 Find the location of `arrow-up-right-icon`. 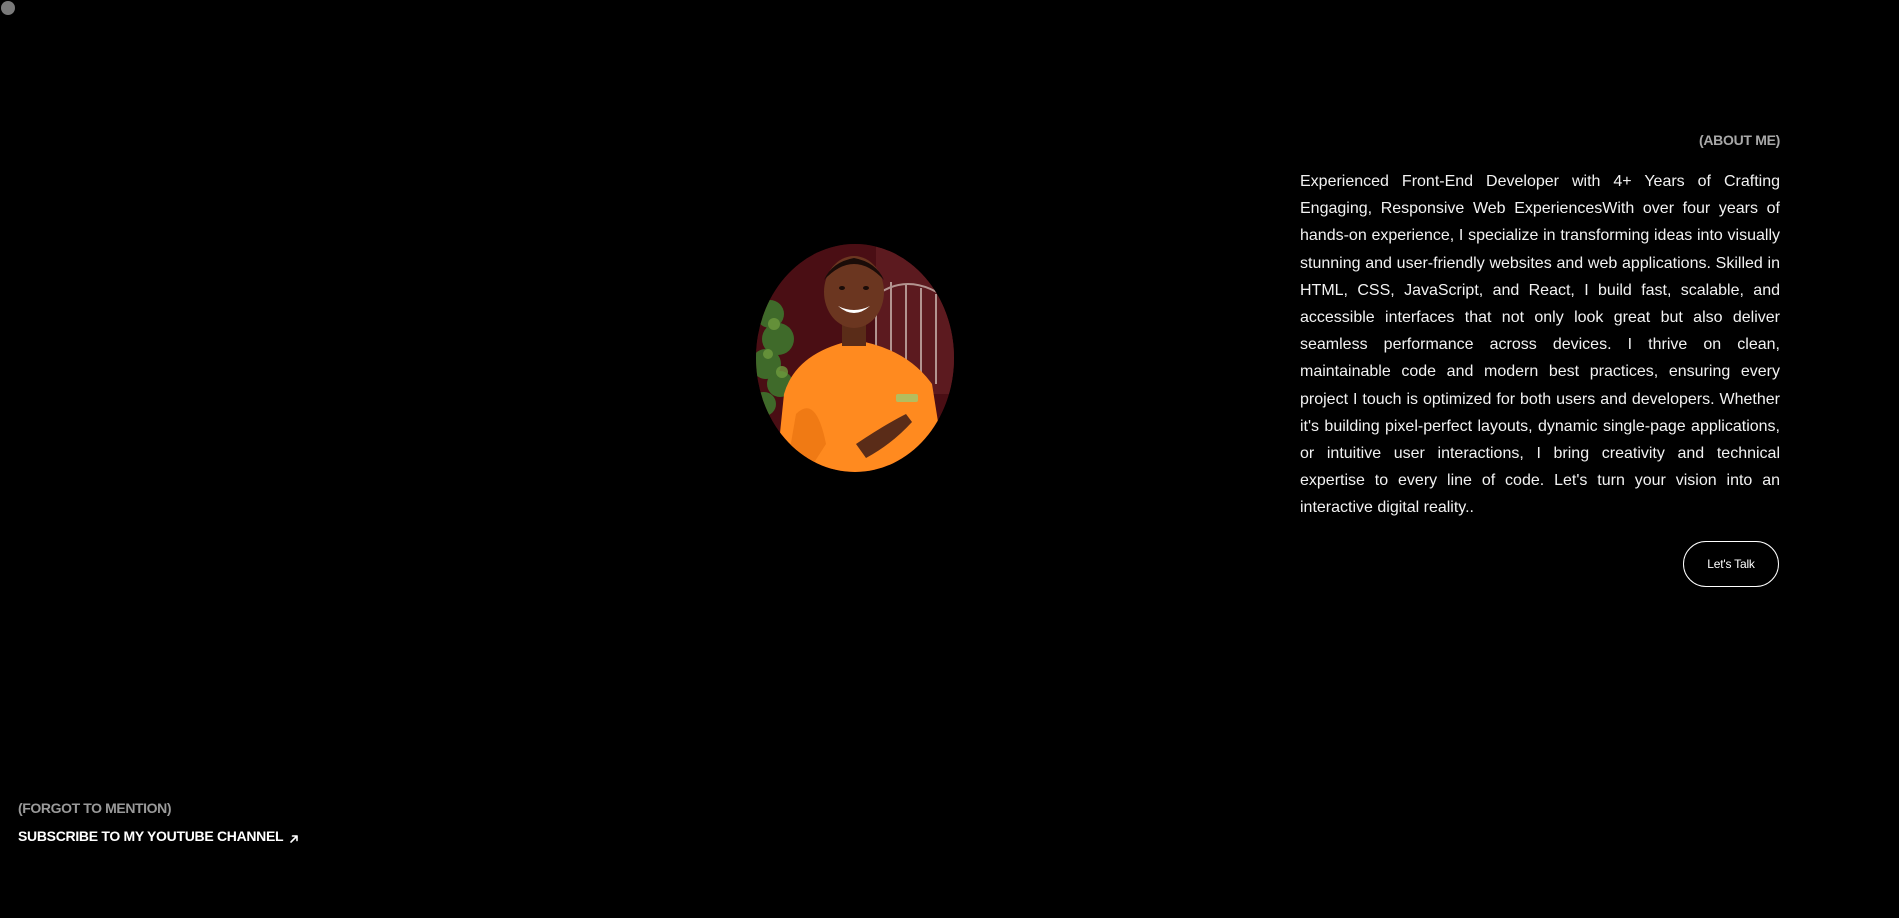

arrow-up-right-icon is located at coordinates (294, 837).